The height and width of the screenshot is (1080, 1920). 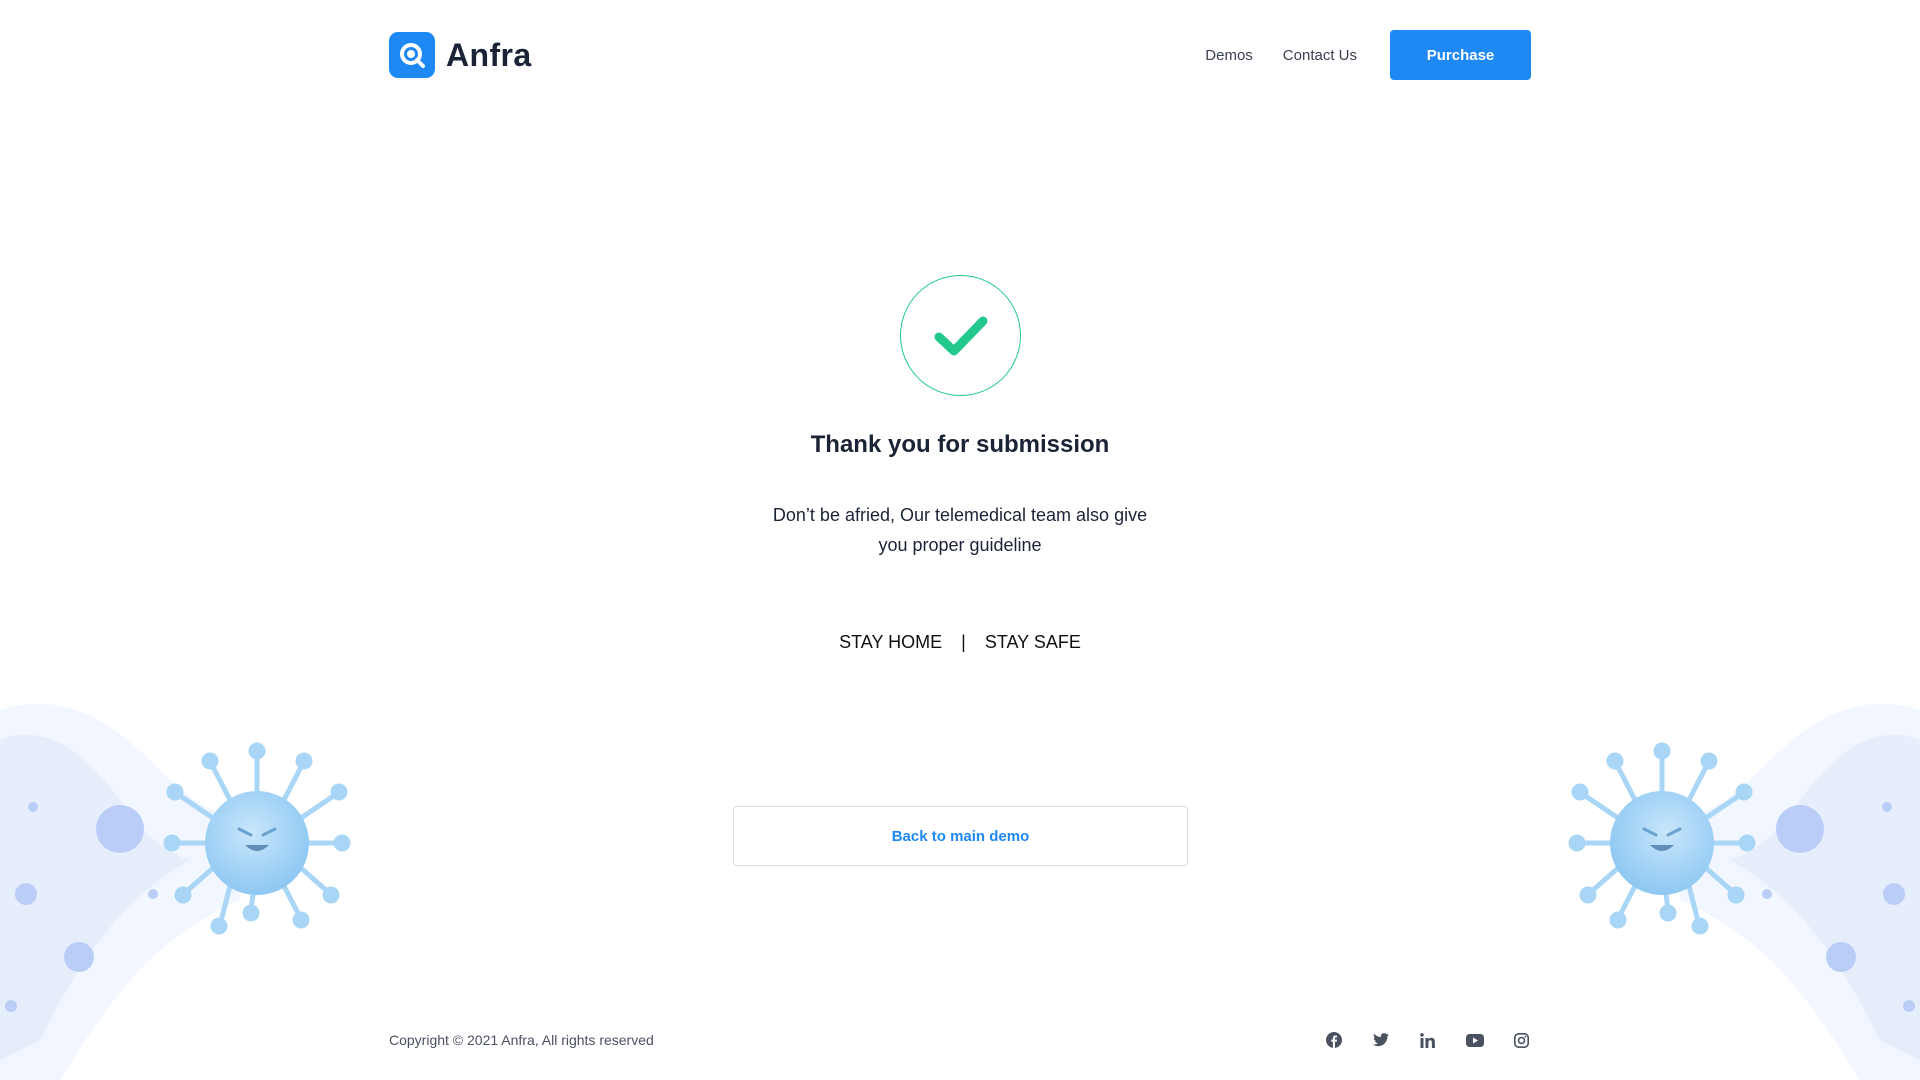 What do you see at coordinates (960, 55) in the screenshot?
I see `site-header: Anfra Demos Contact Us Purchase` at bounding box center [960, 55].